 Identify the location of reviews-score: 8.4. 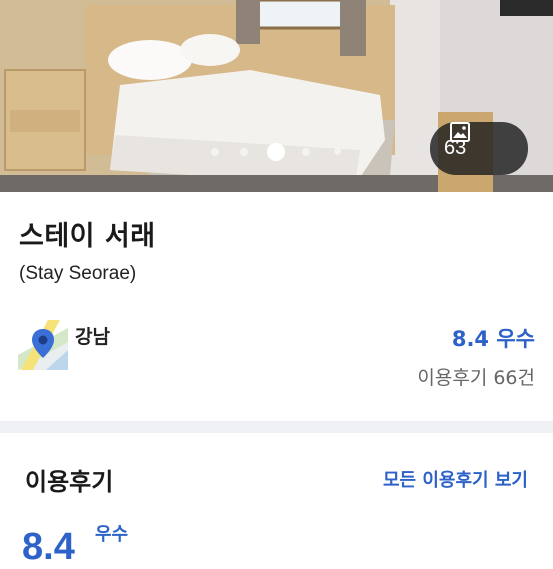
(48, 547).